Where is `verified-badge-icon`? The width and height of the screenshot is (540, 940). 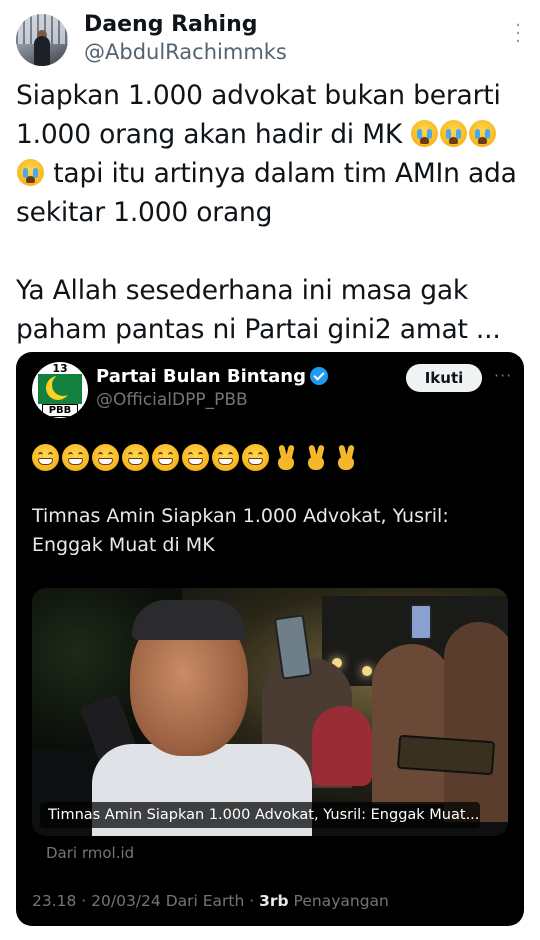
verified-badge-icon is located at coordinates (319, 376).